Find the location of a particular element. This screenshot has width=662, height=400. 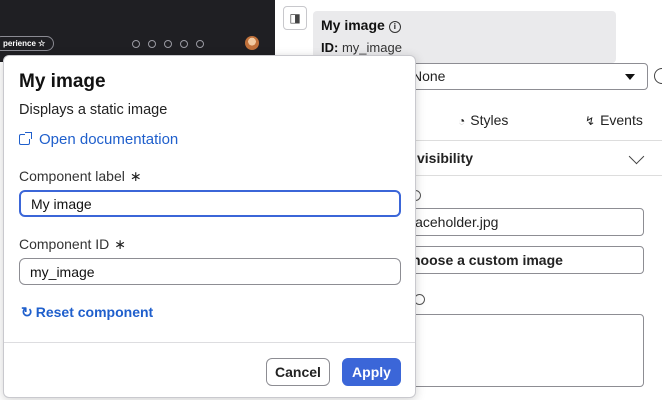

panel-component-id: ID: my_image is located at coordinates (361, 47).